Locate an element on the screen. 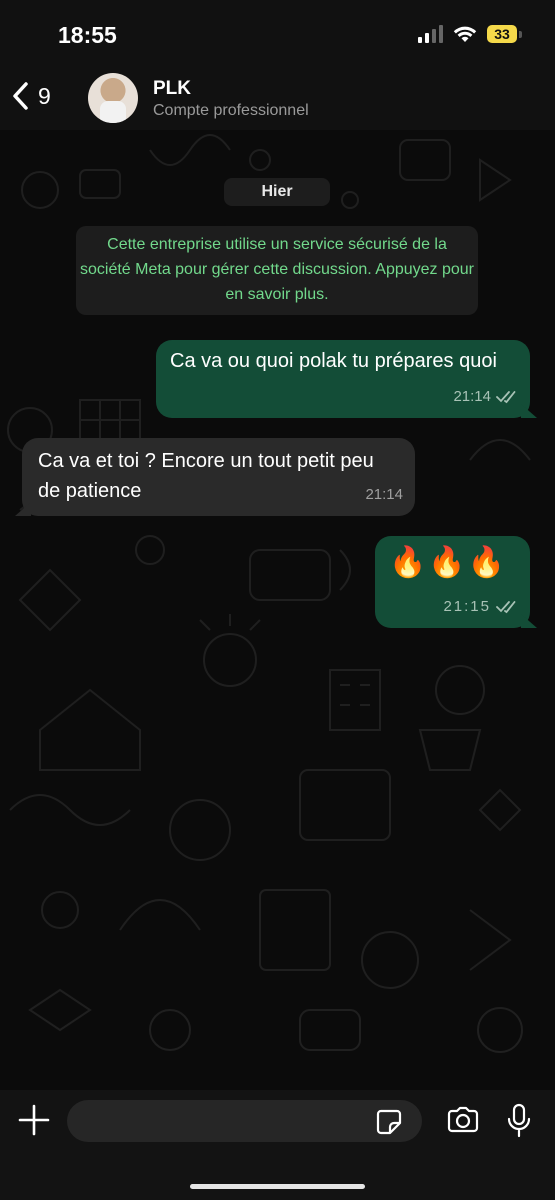 The width and height of the screenshot is (555, 1200). chevron-left-icon is located at coordinates (20, 96).